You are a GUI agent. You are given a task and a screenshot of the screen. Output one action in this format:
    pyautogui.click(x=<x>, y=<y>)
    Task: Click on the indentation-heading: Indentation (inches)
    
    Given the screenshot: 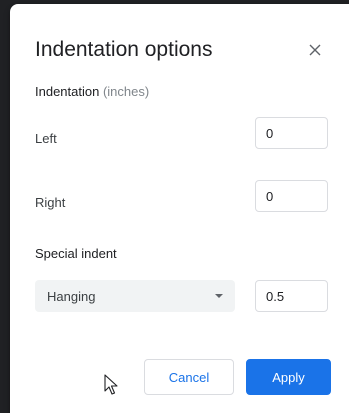 What is the action you would take?
    pyautogui.click(x=92, y=92)
    